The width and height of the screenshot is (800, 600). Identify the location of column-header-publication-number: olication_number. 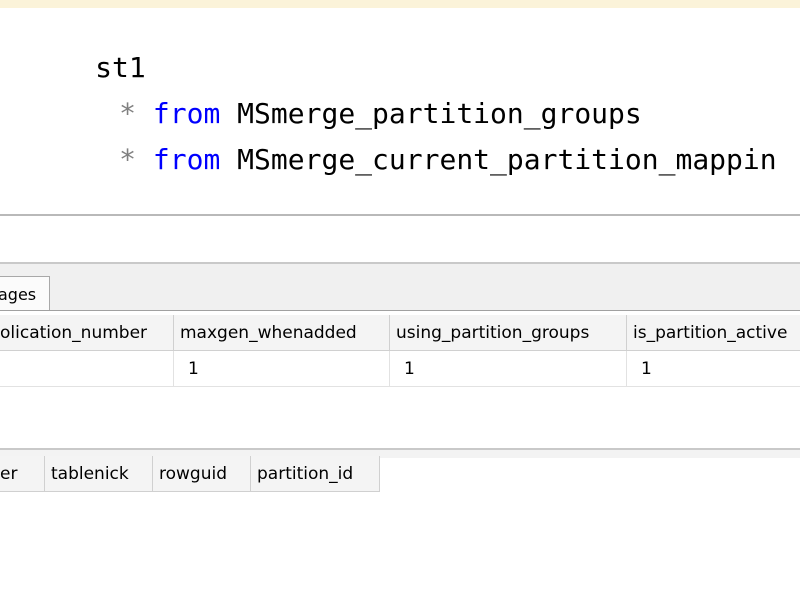
(87, 333).